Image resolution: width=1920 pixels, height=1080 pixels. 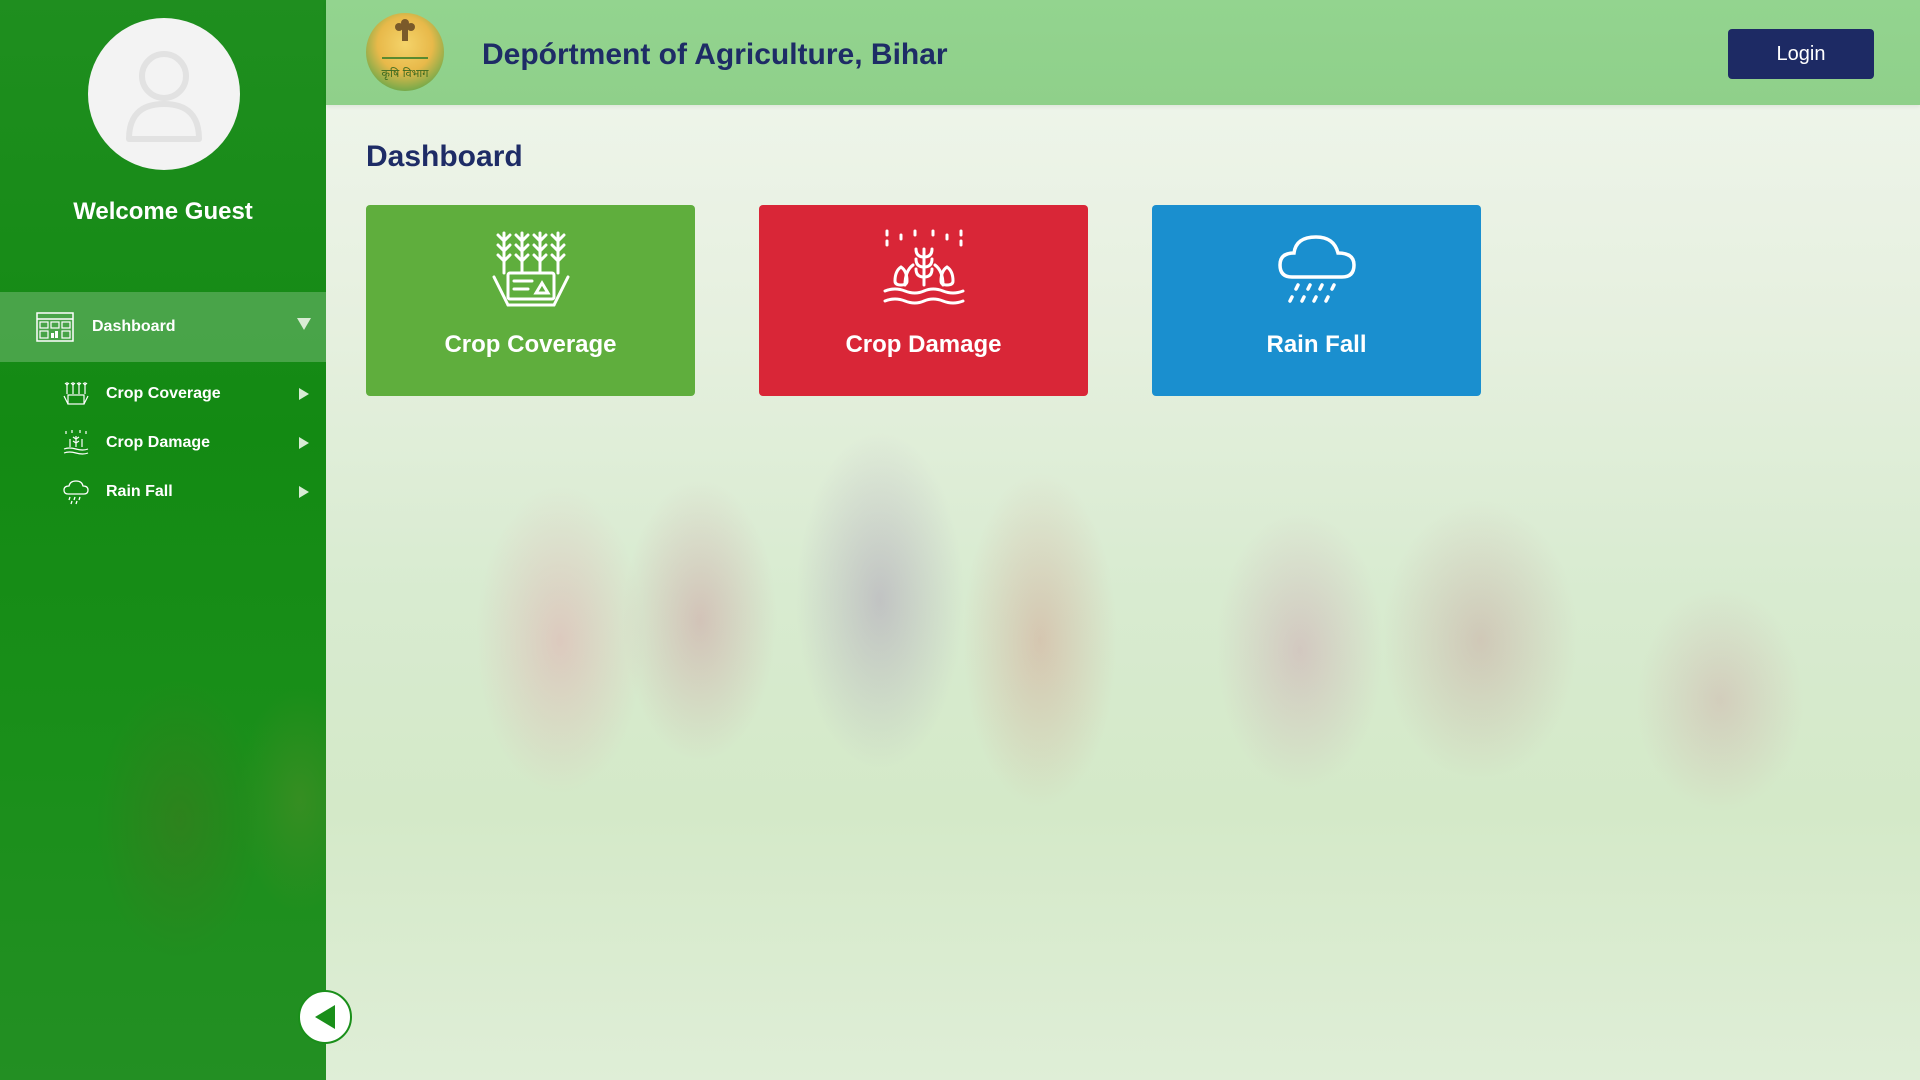 I want to click on department-logo: कृषि विभाग, so click(x=405, y=52).